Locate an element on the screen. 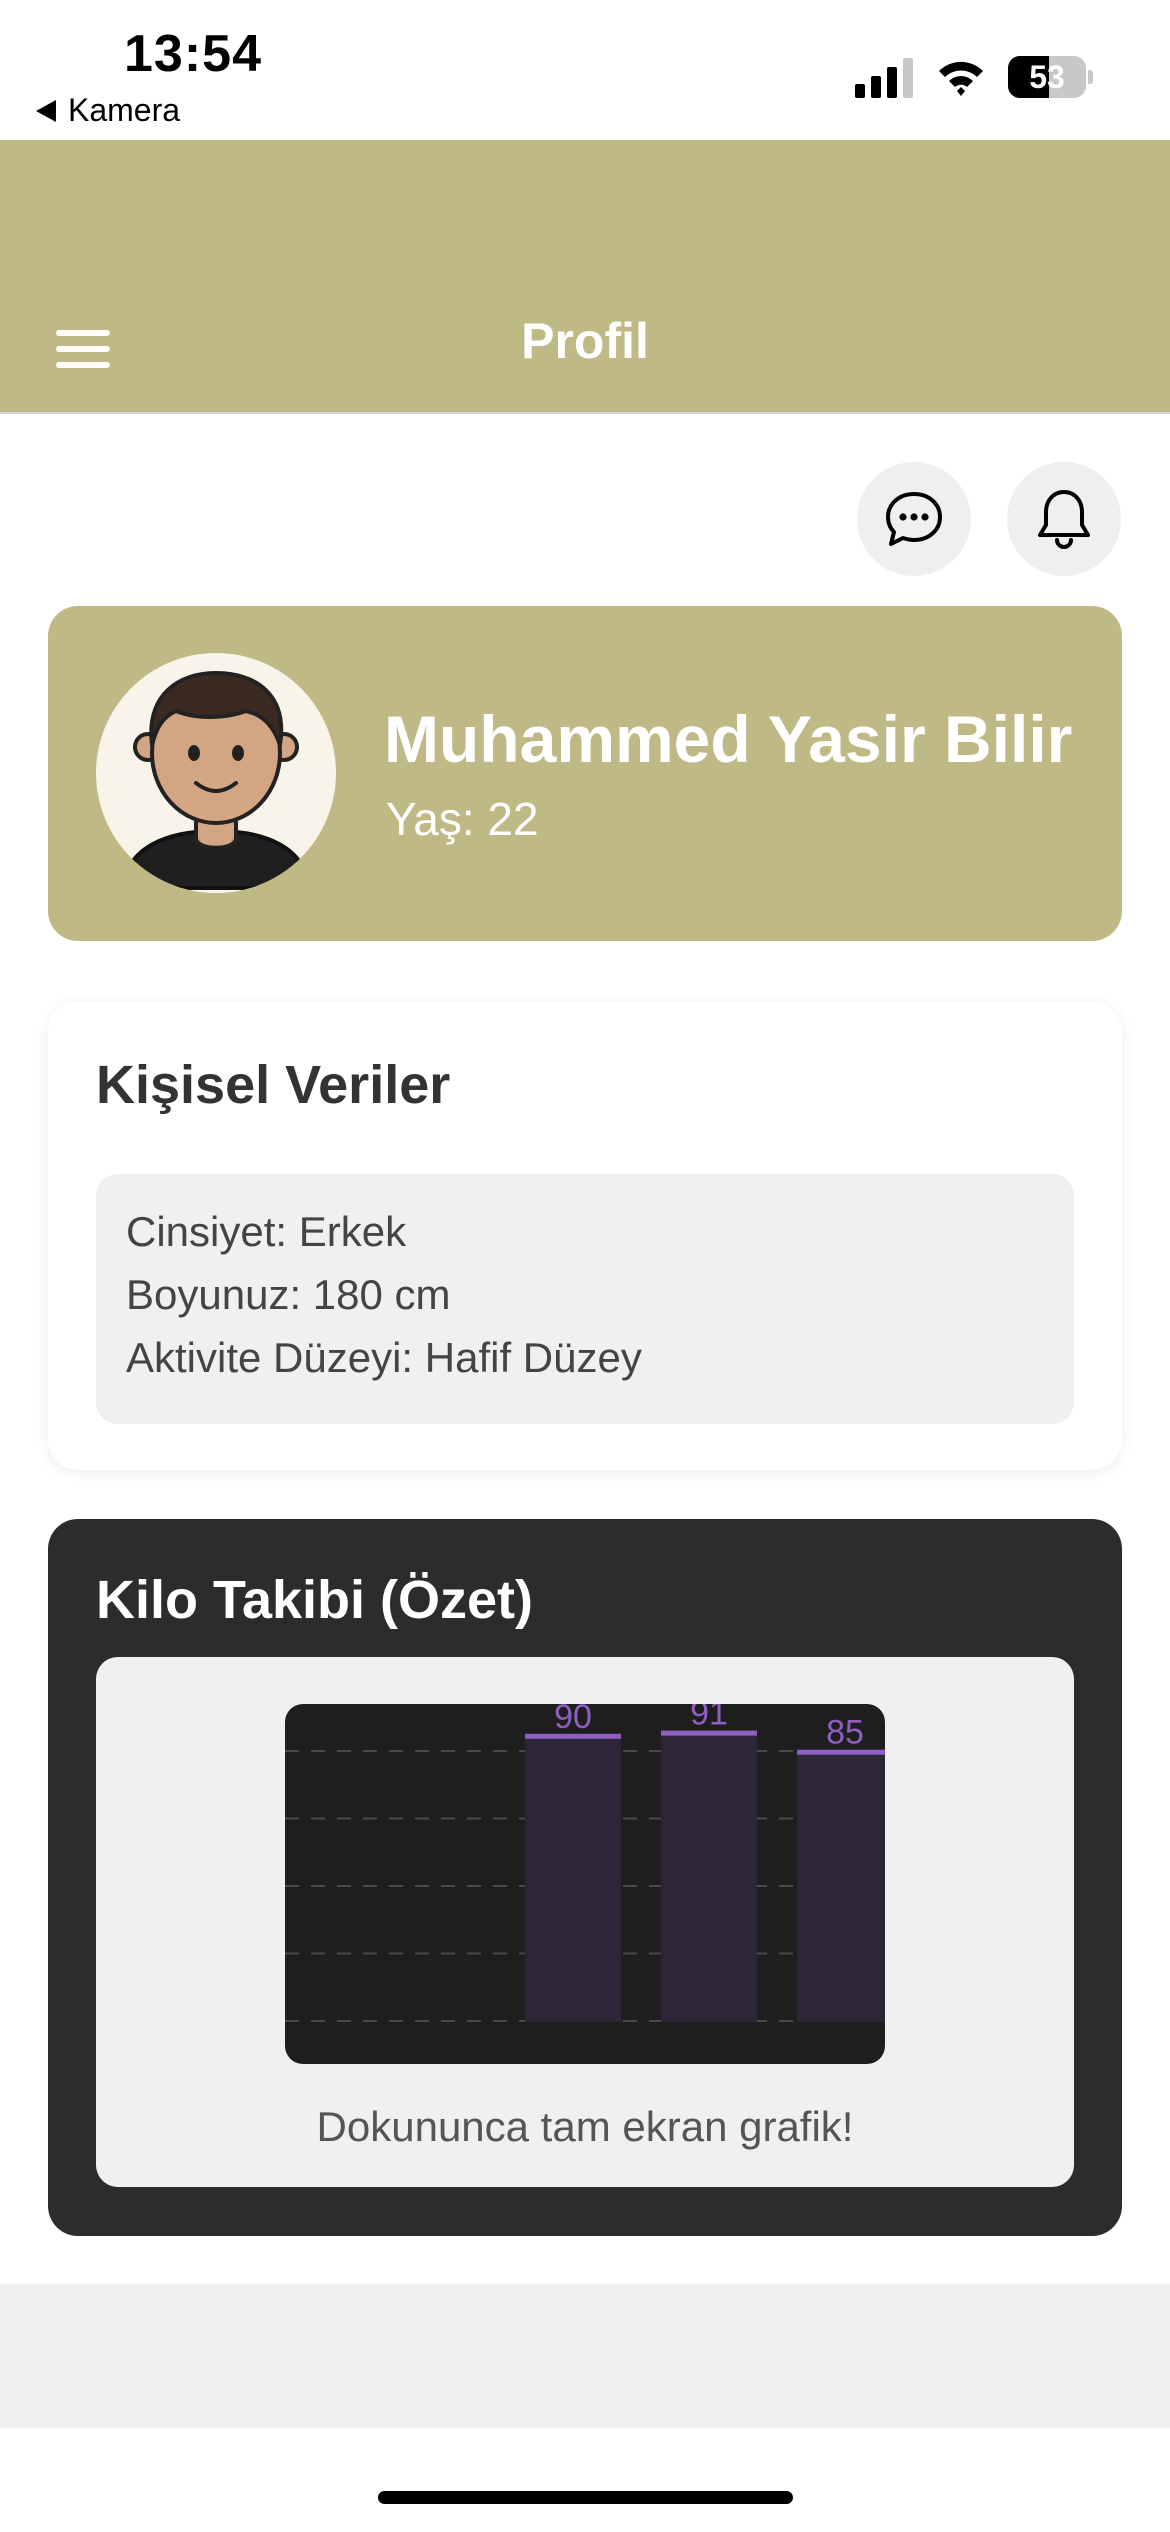 The height and width of the screenshot is (2532, 1170). profile-card: Muhammed Yasir Bilir Yaş: 22 is located at coordinates (585, 773).